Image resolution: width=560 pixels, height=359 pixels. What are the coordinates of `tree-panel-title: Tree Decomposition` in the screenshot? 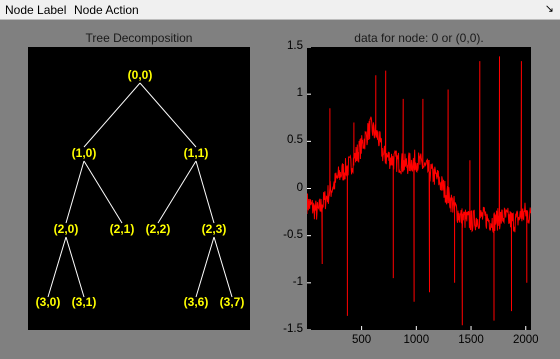 It's located at (139, 38).